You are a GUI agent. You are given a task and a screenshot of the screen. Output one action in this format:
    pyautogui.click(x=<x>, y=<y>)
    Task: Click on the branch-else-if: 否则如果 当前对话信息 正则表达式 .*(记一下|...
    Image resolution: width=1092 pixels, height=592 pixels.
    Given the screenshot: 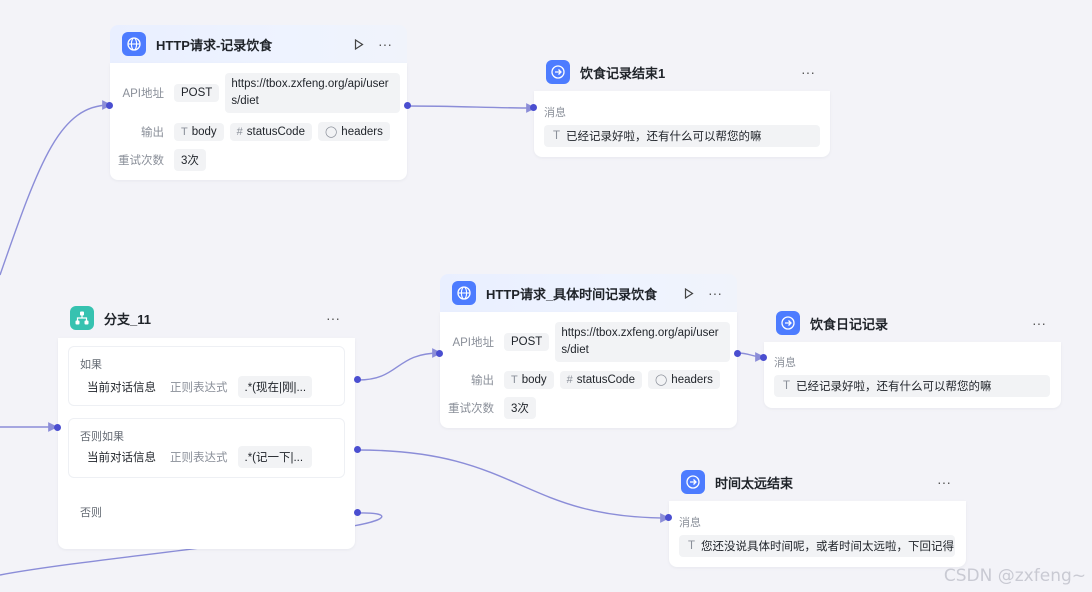 What is the action you would take?
    pyautogui.click(x=206, y=448)
    